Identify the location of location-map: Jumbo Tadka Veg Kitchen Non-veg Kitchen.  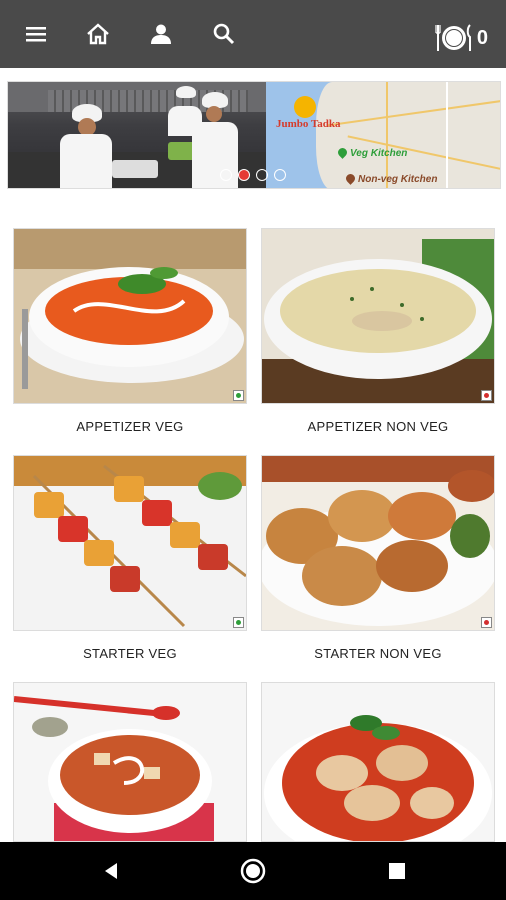
(383, 135).